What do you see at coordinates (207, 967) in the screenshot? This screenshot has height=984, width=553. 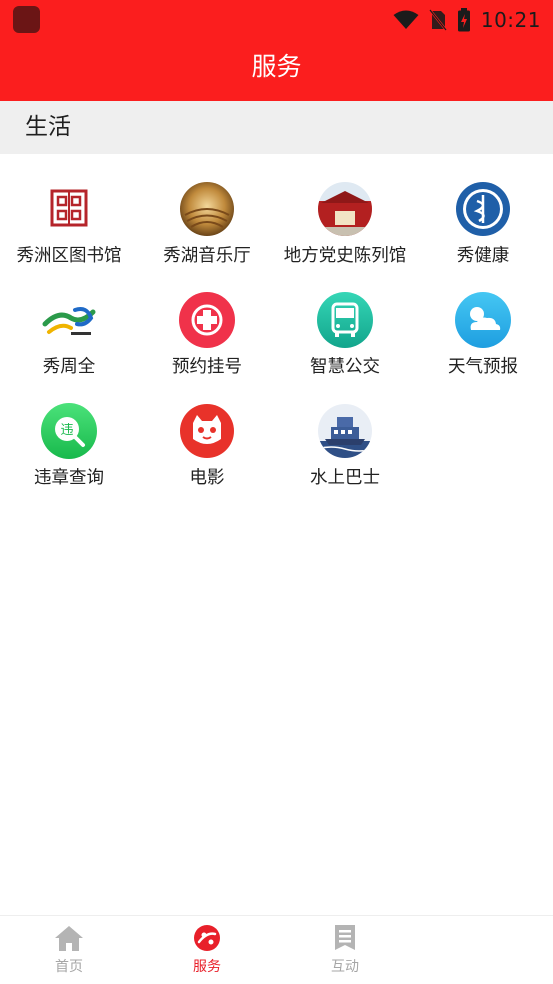 I see `tab-label: 服务` at bounding box center [207, 967].